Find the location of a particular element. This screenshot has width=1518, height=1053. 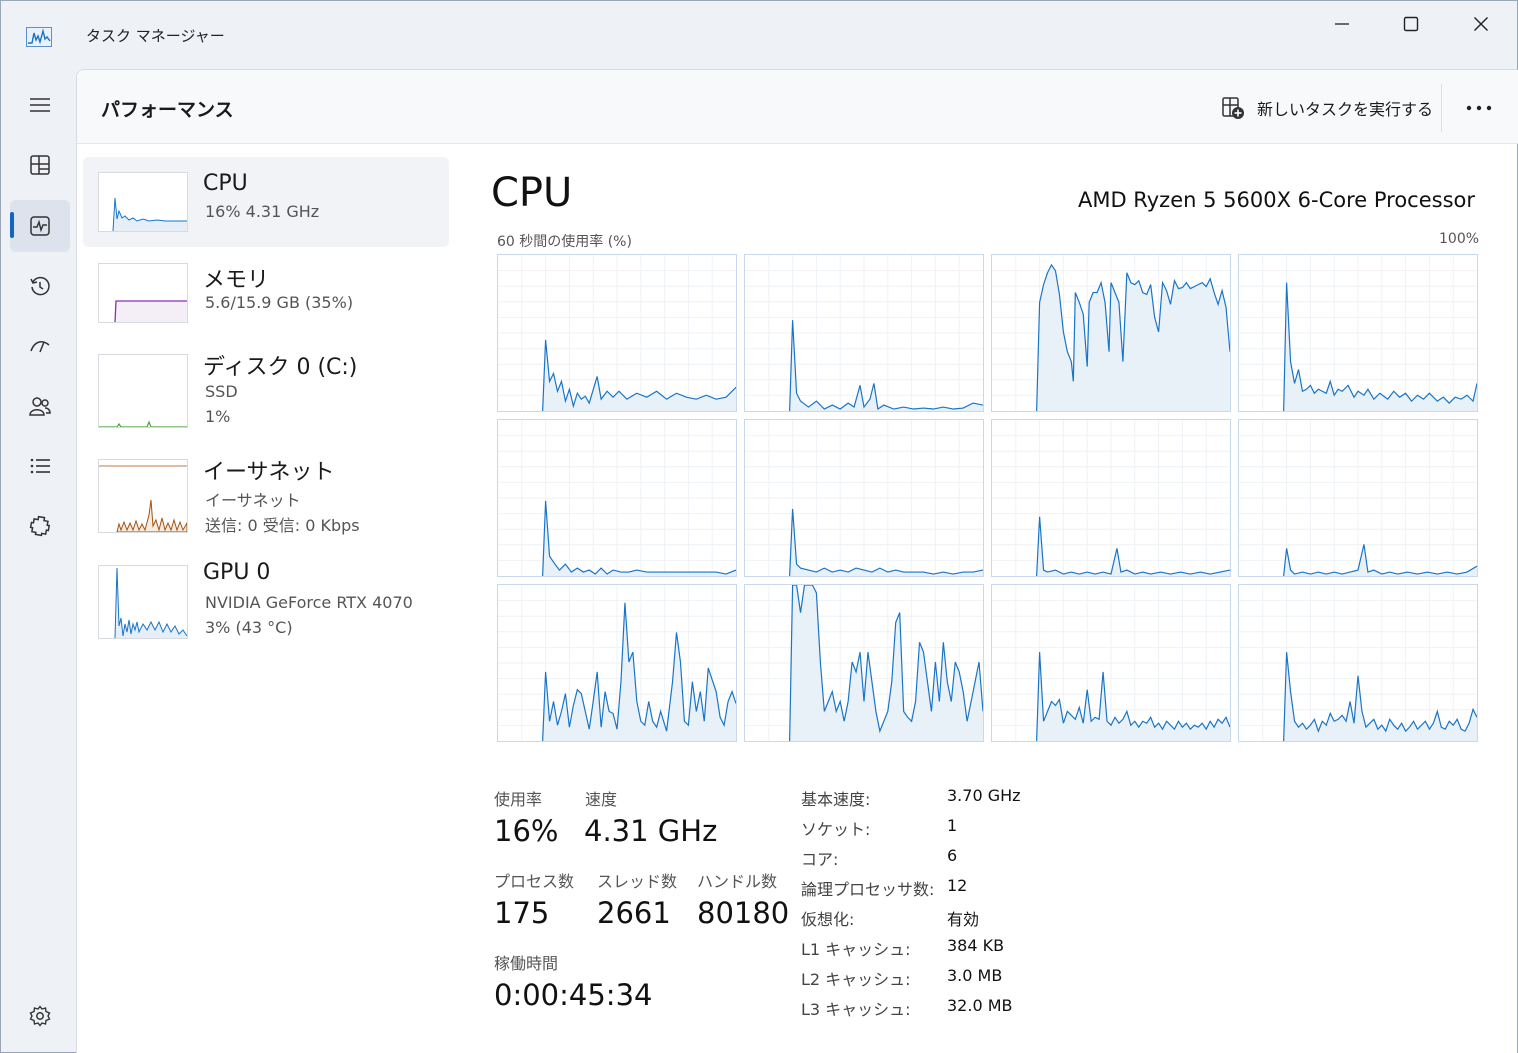

title-bar: タスク マネージャー is located at coordinates (759, 35).